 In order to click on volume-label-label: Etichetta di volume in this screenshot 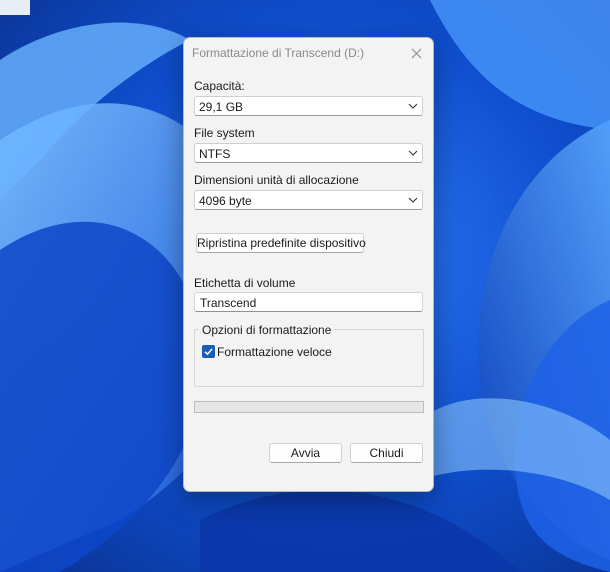, I will do `click(245, 283)`.